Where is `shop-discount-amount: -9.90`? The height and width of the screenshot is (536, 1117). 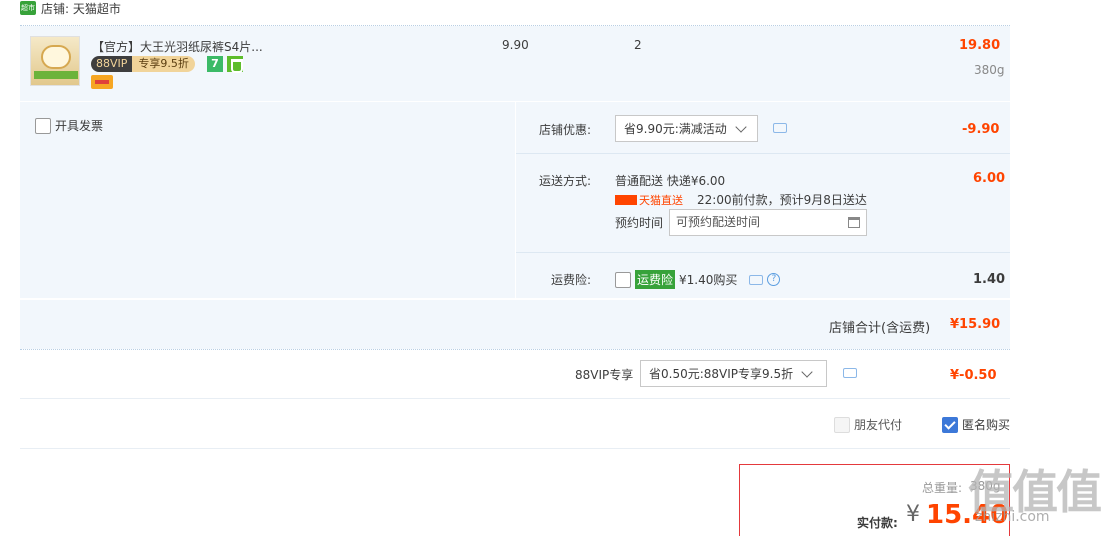 shop-discount-amount: -9.90 is located at coordinates (981, 129).